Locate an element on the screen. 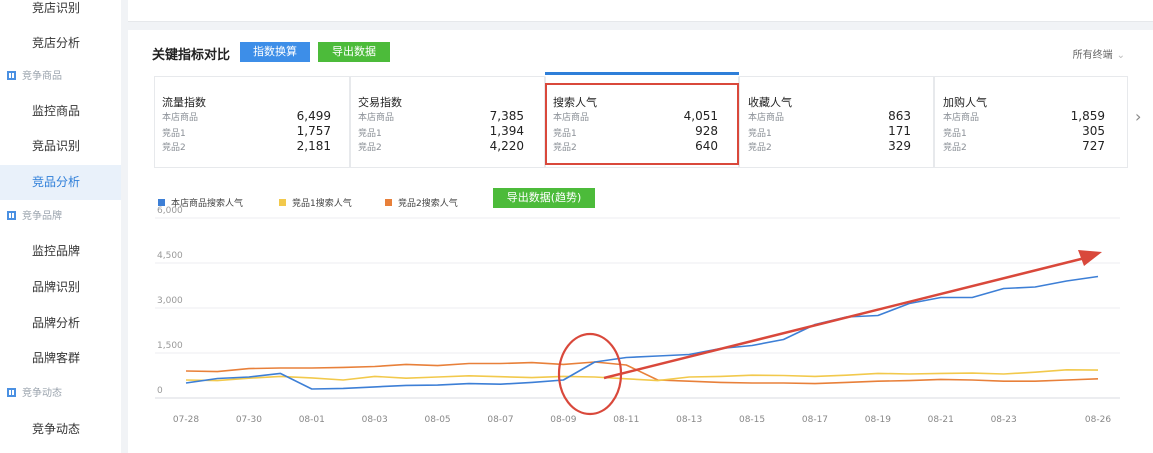 The height and width of the screenshot is (453, 1153). annotation-arrow-head is located at coordinates (1090, 258).